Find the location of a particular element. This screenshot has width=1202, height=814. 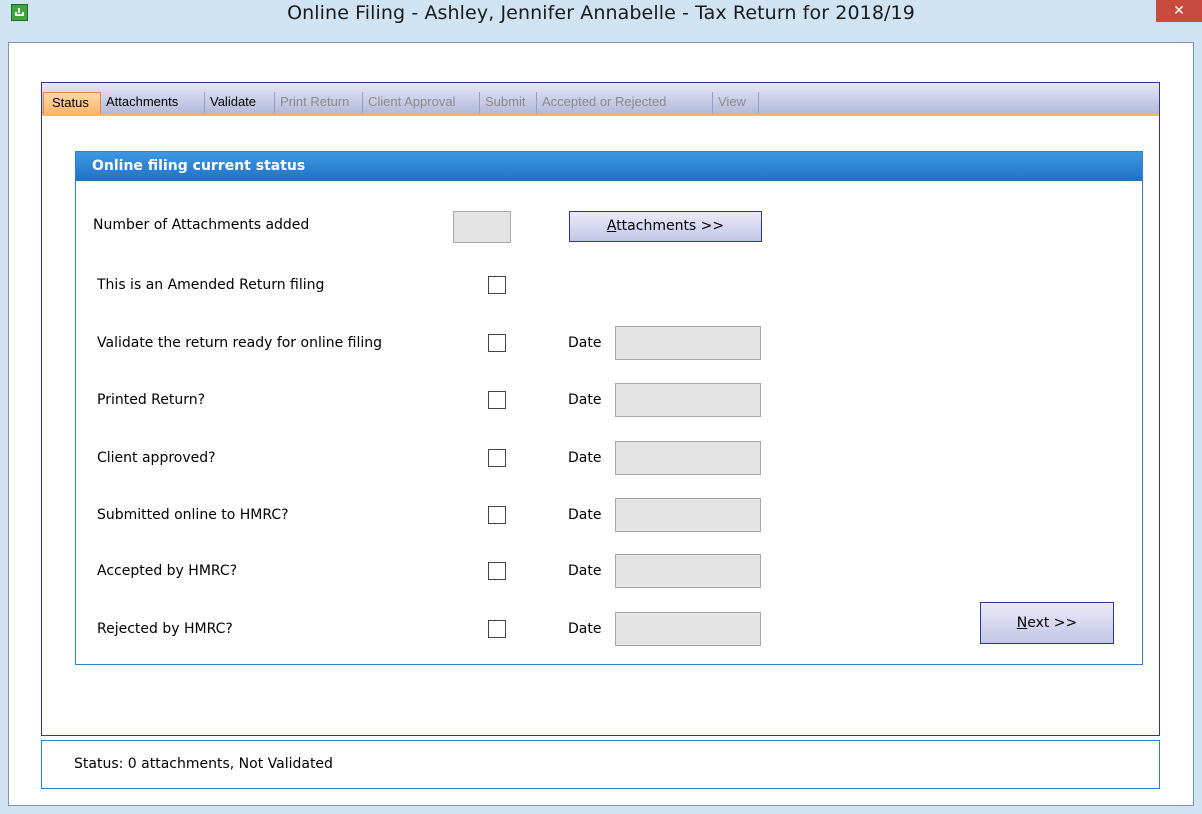

printed-date-label: Date is located at coordinates (585, 400).